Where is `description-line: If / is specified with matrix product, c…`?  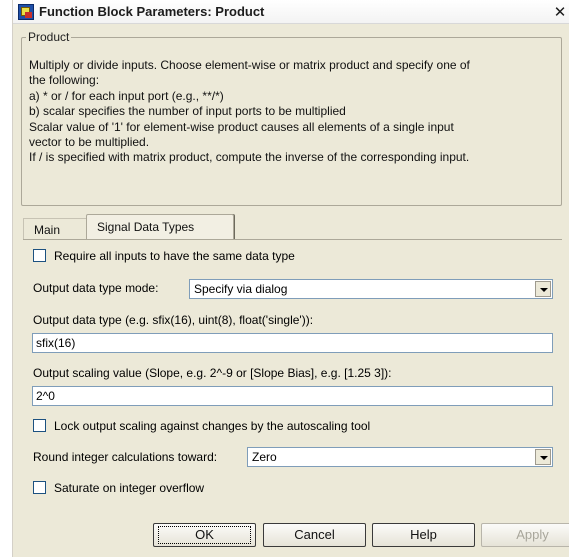
description-line: If / is specified with matrix product, c… is located at coordinates (249, 157).